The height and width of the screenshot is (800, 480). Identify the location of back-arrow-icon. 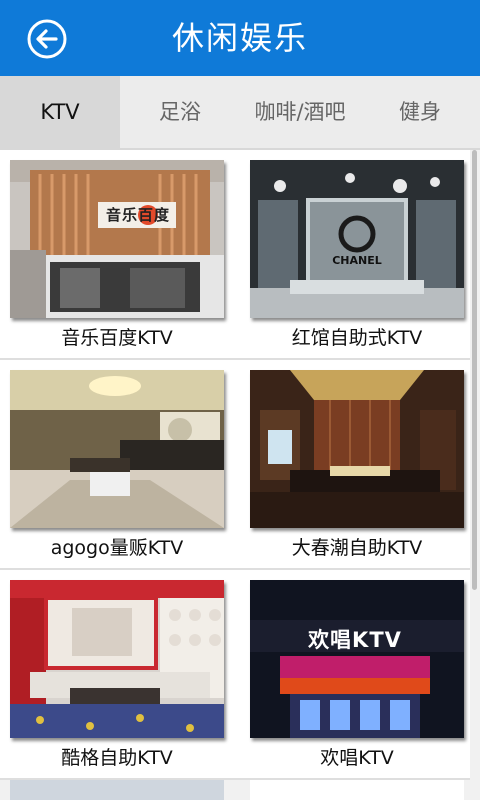
(47, 39).